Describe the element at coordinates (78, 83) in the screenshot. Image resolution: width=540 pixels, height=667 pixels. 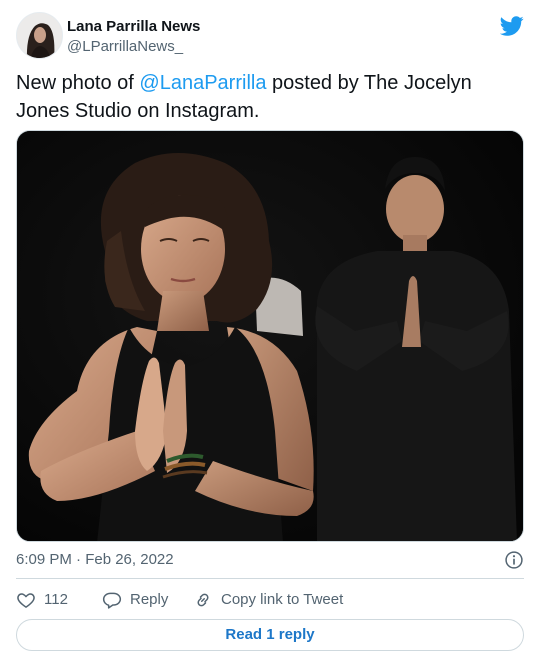
I see `tweet-text-lead: New photo of` at that location.